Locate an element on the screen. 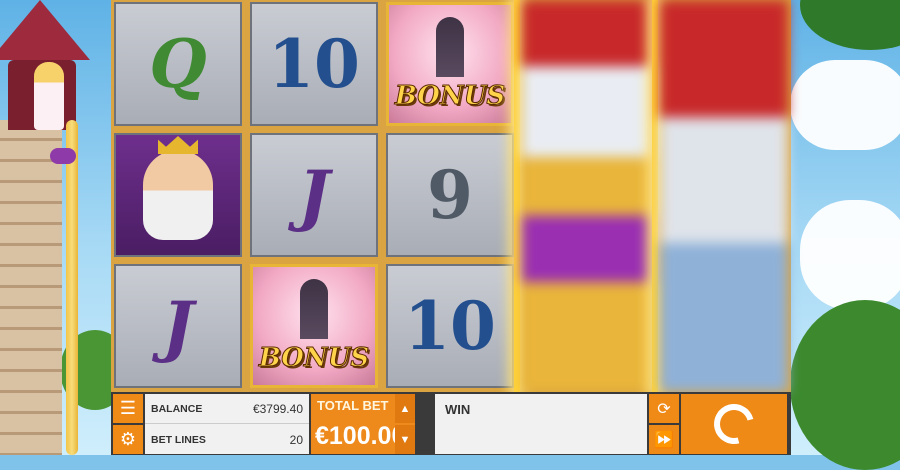 The width and height of the screenshot is (900, 470). balance-row: BALANCE €3799.40 is located at coordinates (227, 409).